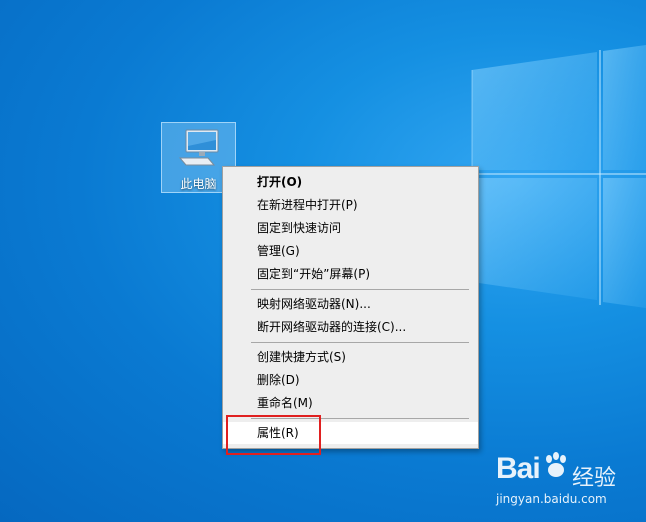  Describe the element at coordinates (350, 182) in the screenshot. I see `menu-item-open: 打开(O)` at that location.